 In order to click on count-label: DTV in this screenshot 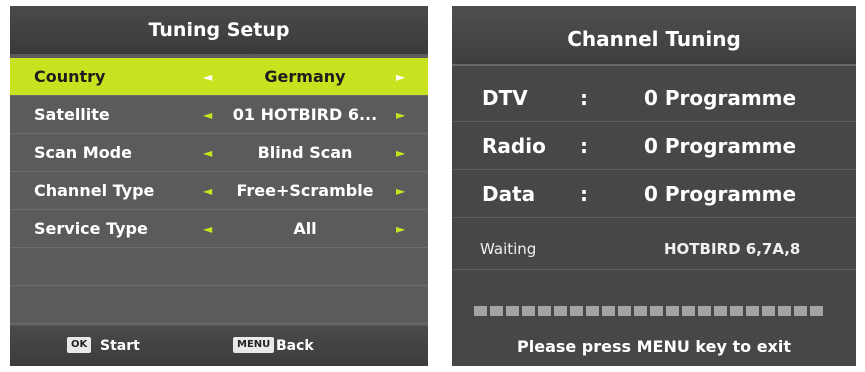, I will do `click(505, 98)`.